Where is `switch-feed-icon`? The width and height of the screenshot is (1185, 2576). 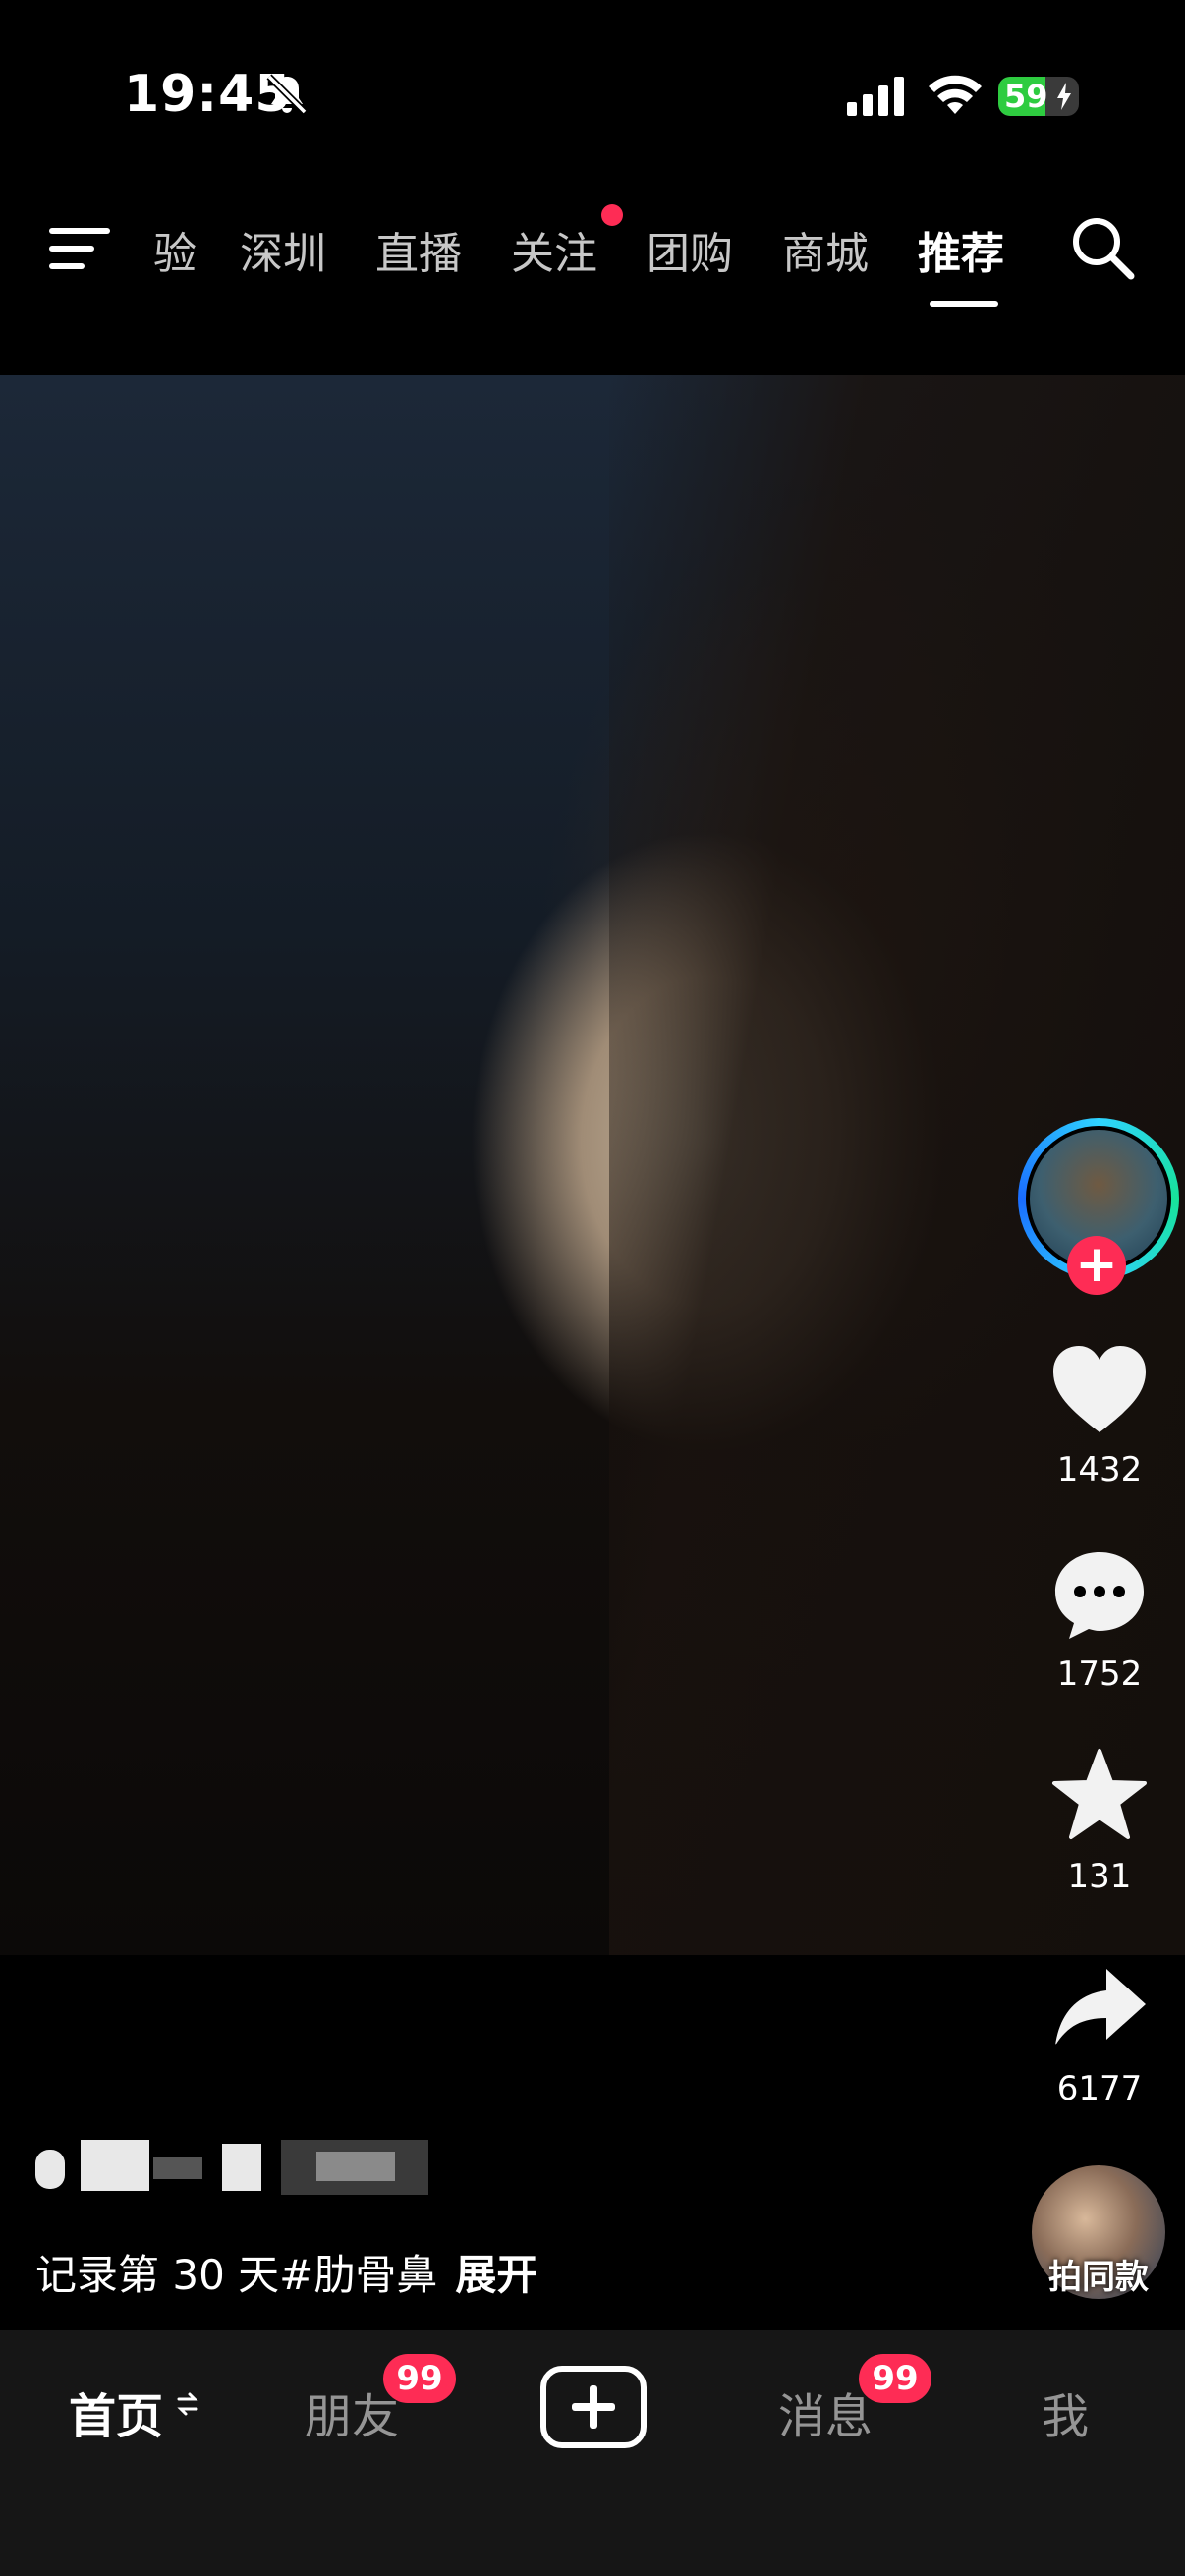 switch-feed-icon is located at coordinates (187, 2404).